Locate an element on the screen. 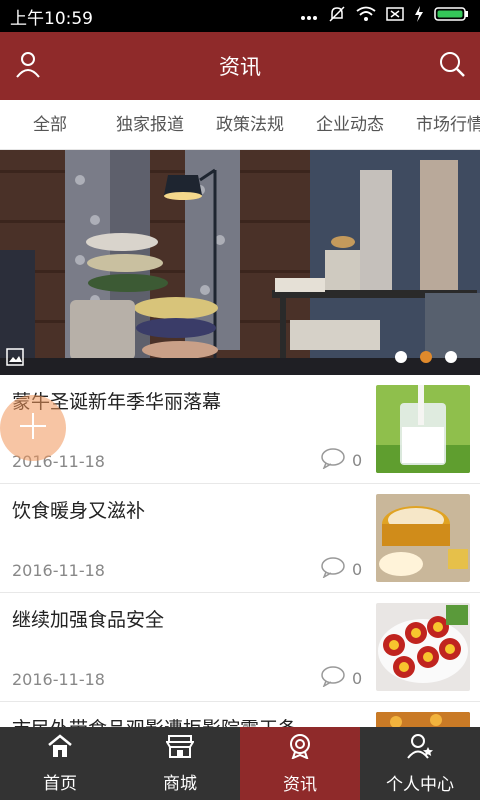  mute-icon is located at coordinates (337, 16).